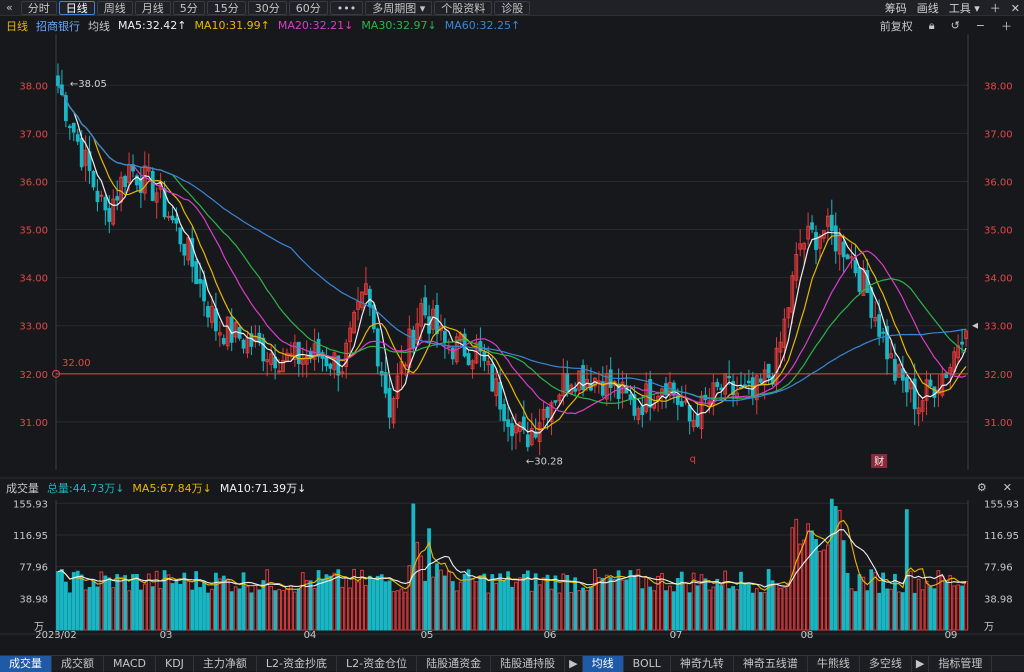  What do you see at coordinates (1001, 504) in the screenshot?
I see `volume-tick-right: 155.93` at bounding box center [1001, 504].